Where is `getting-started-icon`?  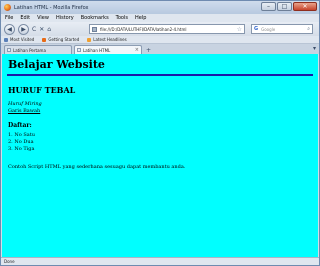 getting-started-icon is located at coordinates (44, 39).